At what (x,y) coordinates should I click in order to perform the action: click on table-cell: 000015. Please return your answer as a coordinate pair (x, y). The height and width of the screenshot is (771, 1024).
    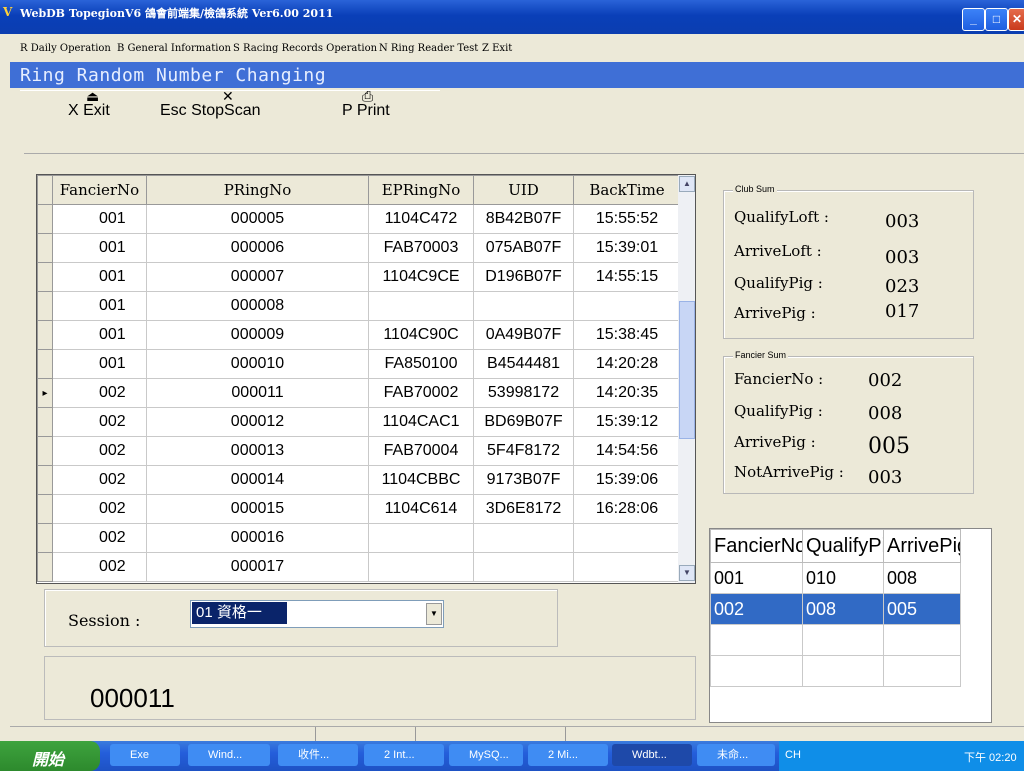
    Looking at the image, I should click on (257, 509).